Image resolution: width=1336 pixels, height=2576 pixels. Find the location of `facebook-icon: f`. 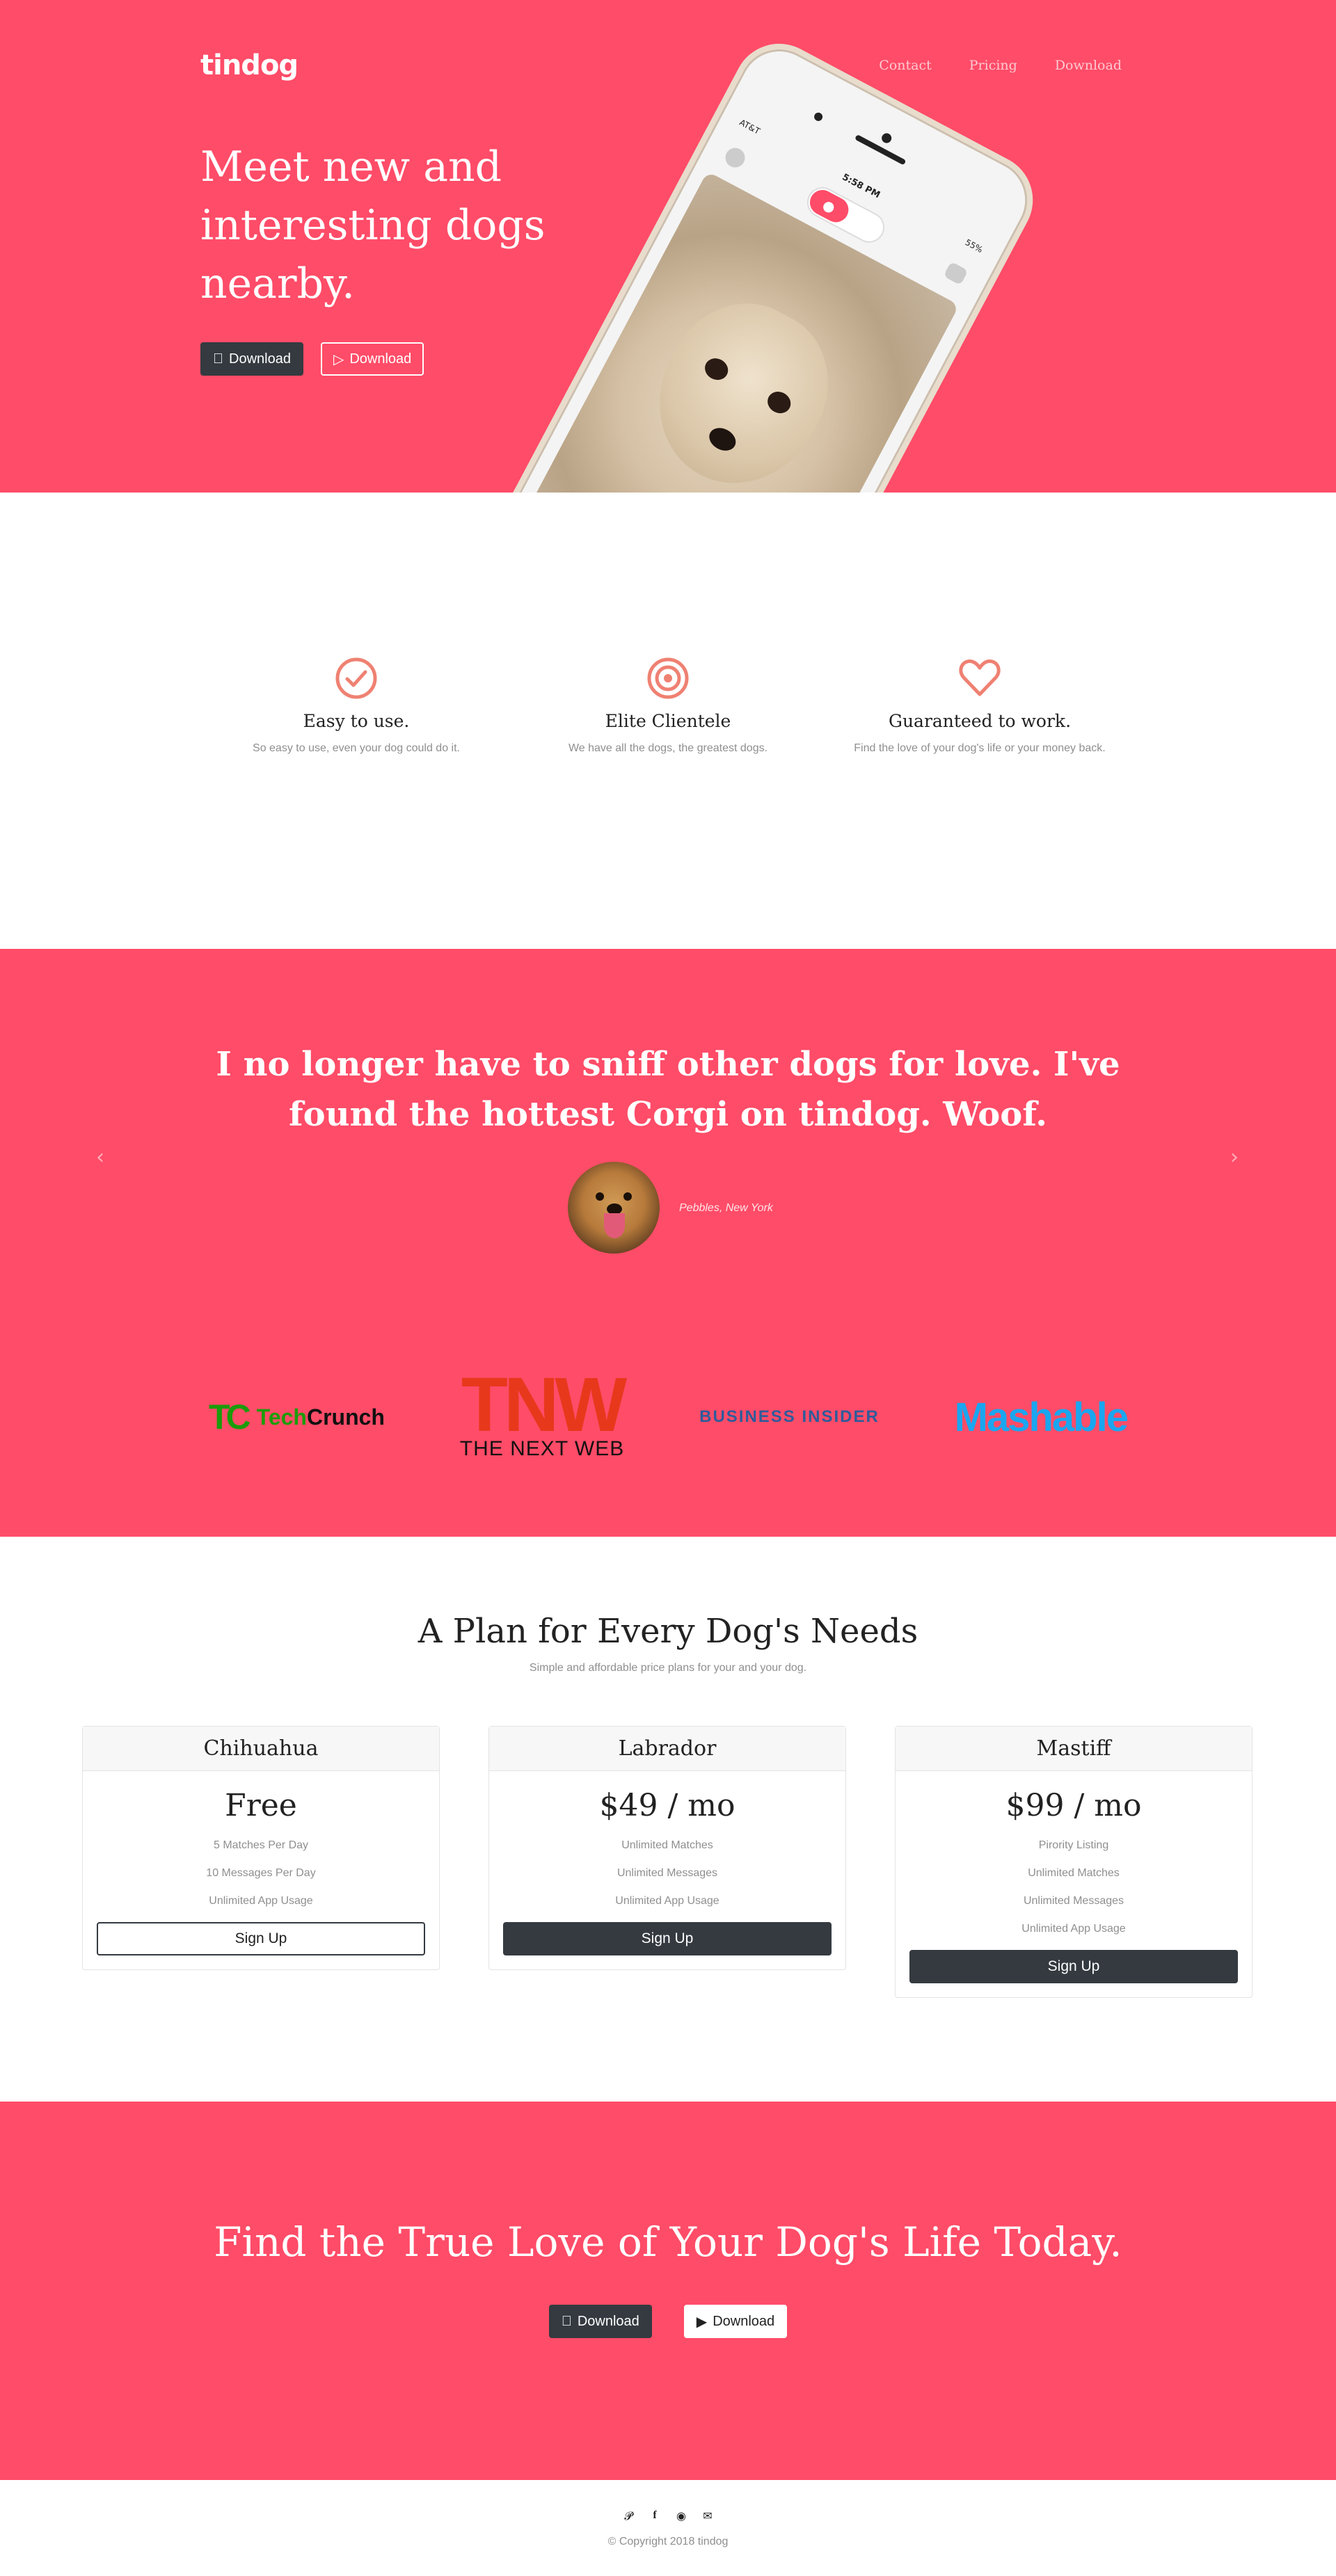

facebook-icon: f is located at coordinates (655, 2516).